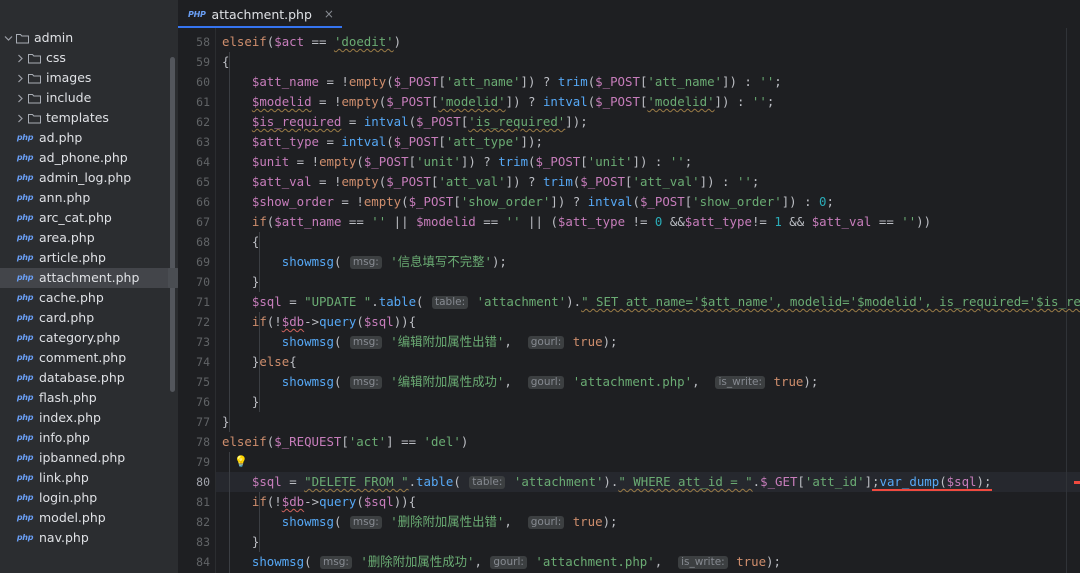 The width and height of the screenshot is (1080, 573). Describe the element at coordinates (89, 158) in the screenshot. I see `tree-item-ad-phone-php: php ad_phone.php` at that location.